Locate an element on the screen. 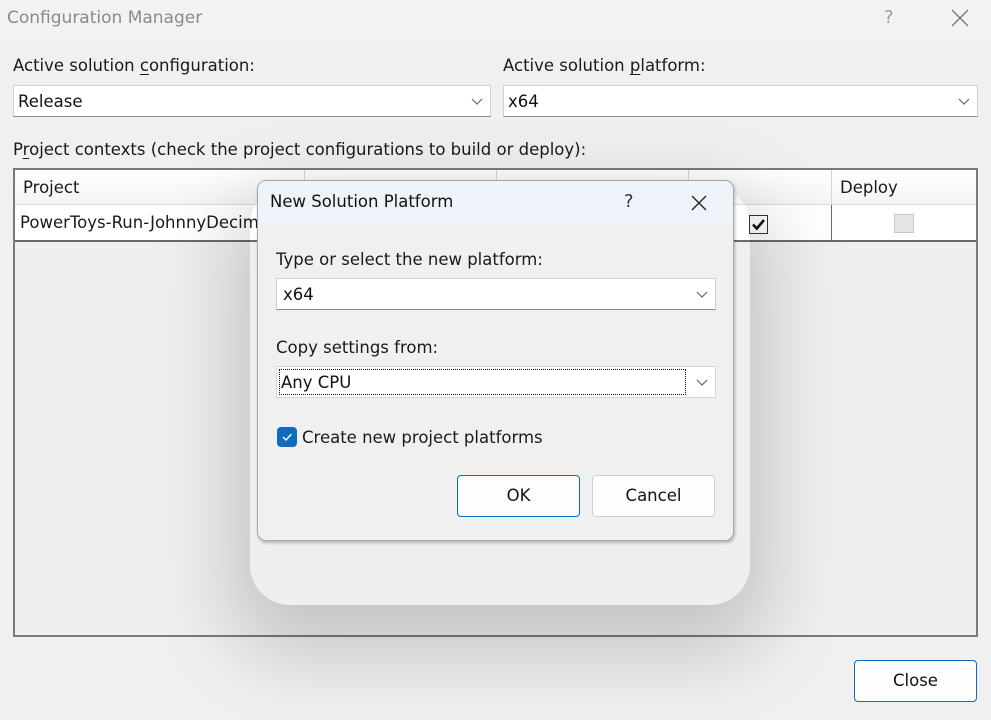 The width and height of the screenshot is (991, 720). dialog-title: New Solution Platform is located at coordinates (362, 201).